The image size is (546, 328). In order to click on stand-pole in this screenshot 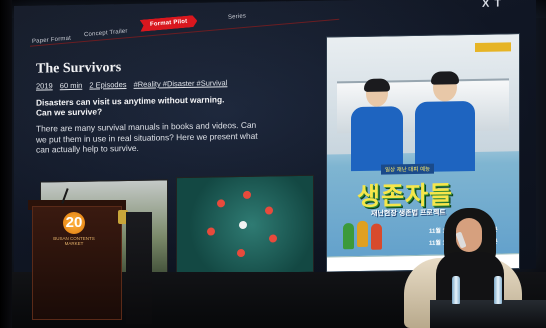, I will do `click(139, 268)`.